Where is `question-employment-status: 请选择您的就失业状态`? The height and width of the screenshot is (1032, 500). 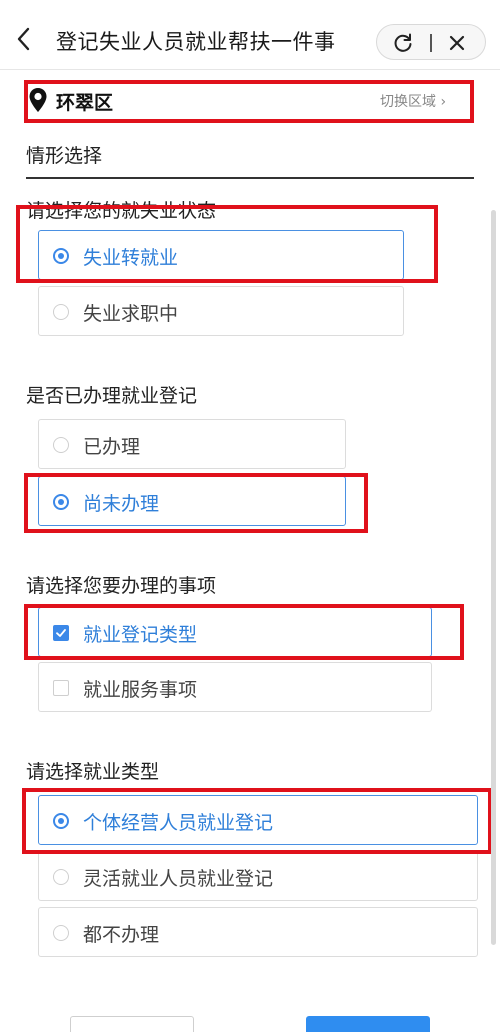 question-employment-status: 请选择您的就失业状态 is located at coordinates (121, 211).